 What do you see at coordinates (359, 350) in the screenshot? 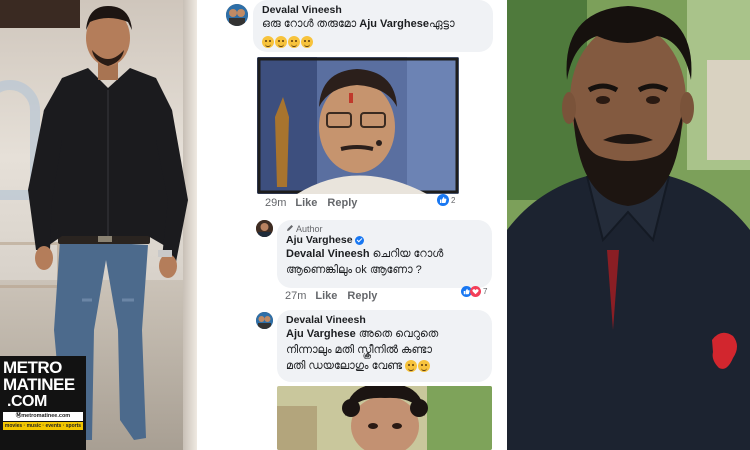
I see `comment-text-line2: നിന്നാലും മതി സ്ക്രീനിൽ കണ്ടാ` at bounding box center [359, 350].